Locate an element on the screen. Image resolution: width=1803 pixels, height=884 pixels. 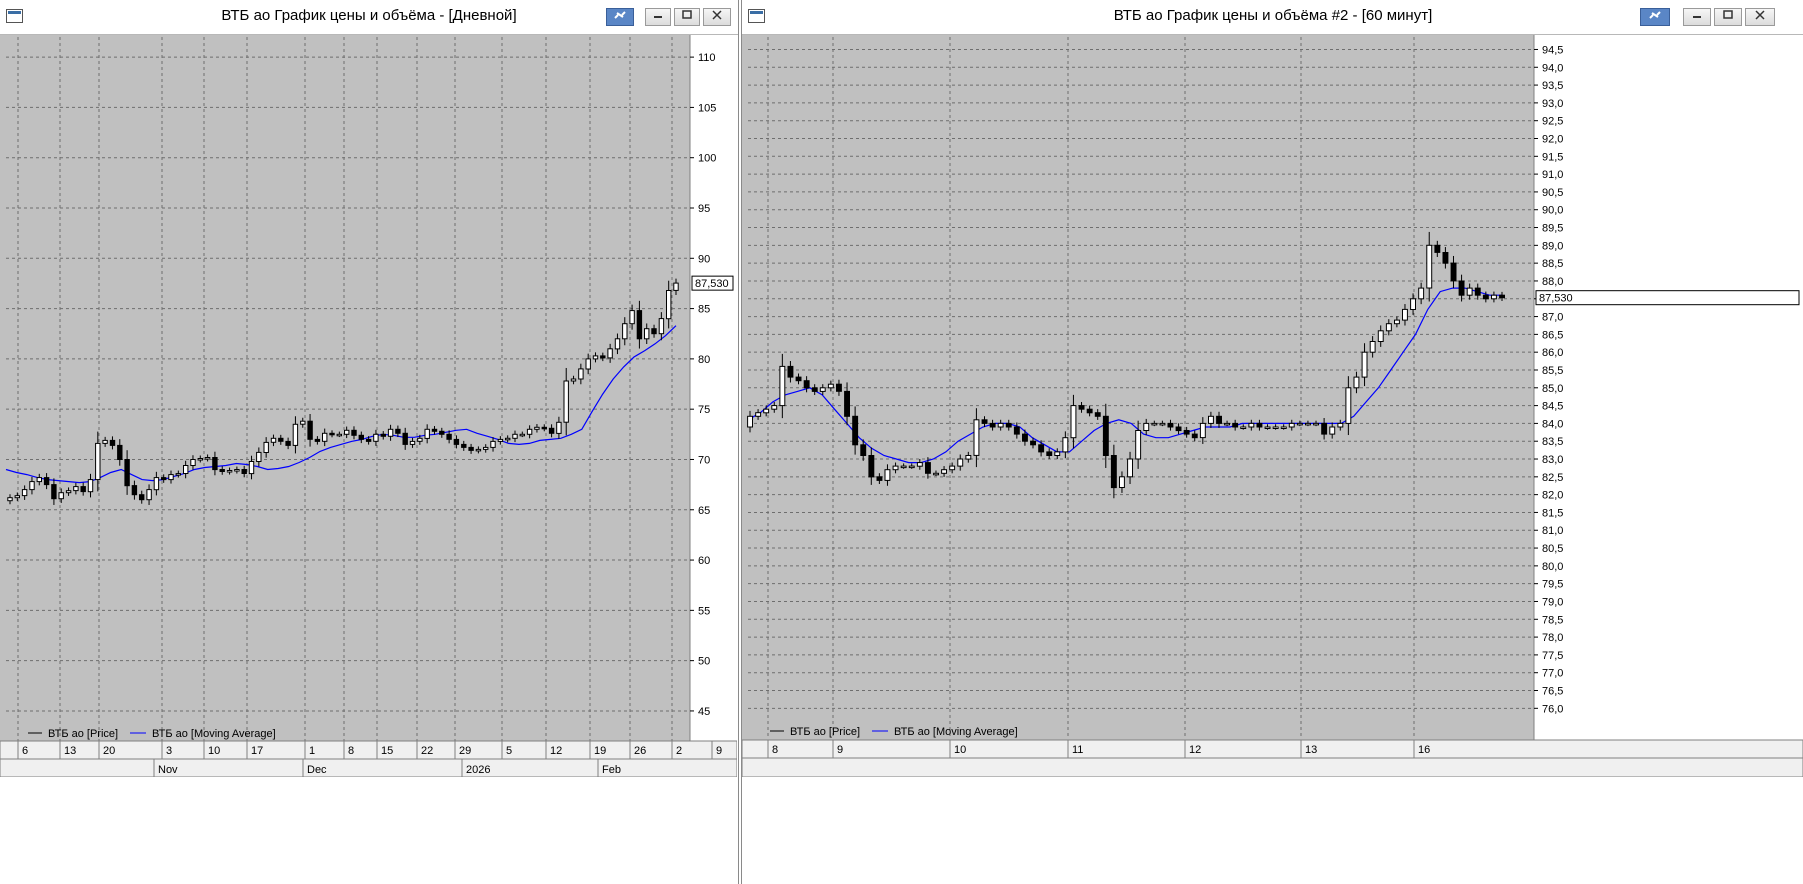
y-tick-label: 105 is located at coordinates (707, 108).